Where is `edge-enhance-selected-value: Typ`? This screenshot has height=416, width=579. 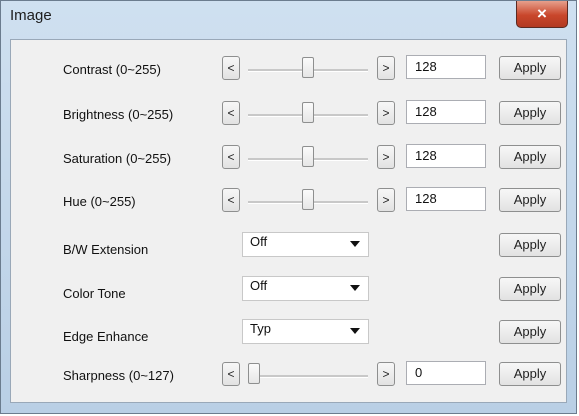 edge-enhance-selected-value: Typ is located at coordinates (260, 328).